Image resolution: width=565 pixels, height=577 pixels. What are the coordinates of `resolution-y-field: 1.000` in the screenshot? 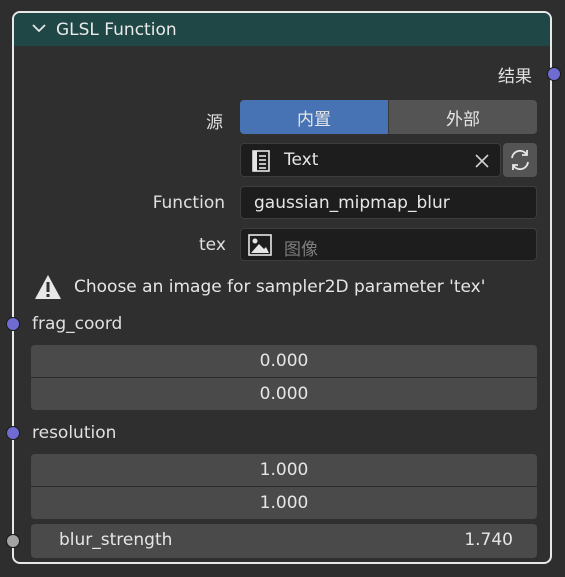 It's located at (284, 502).